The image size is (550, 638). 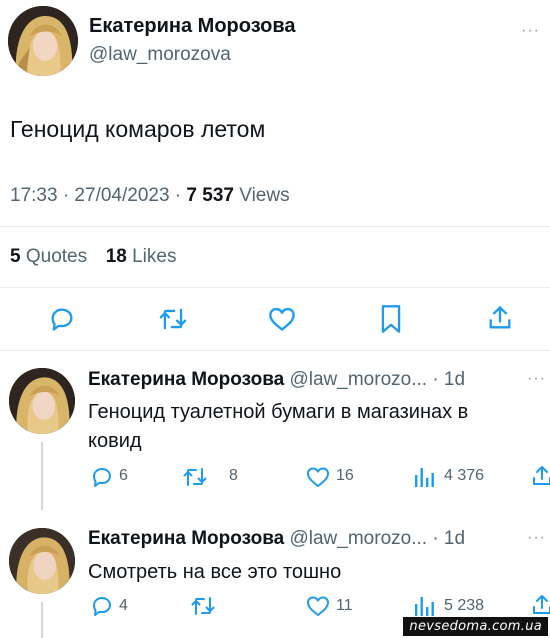 I want to click on quotes-count: 5, so click(x=15, y=256).